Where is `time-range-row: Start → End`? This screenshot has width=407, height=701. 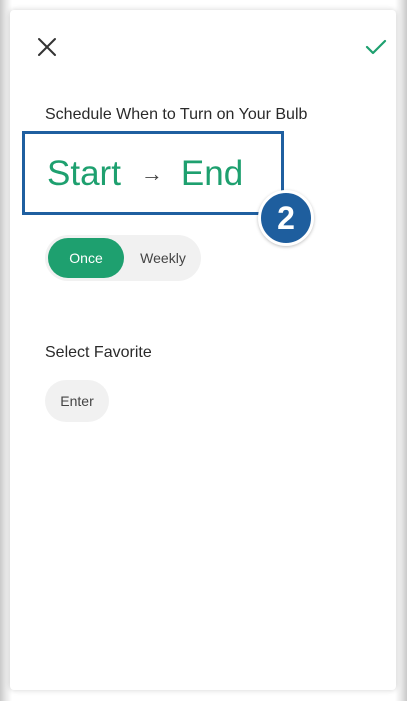
time-range-row: Start → End is located at coordinates (145, 174).